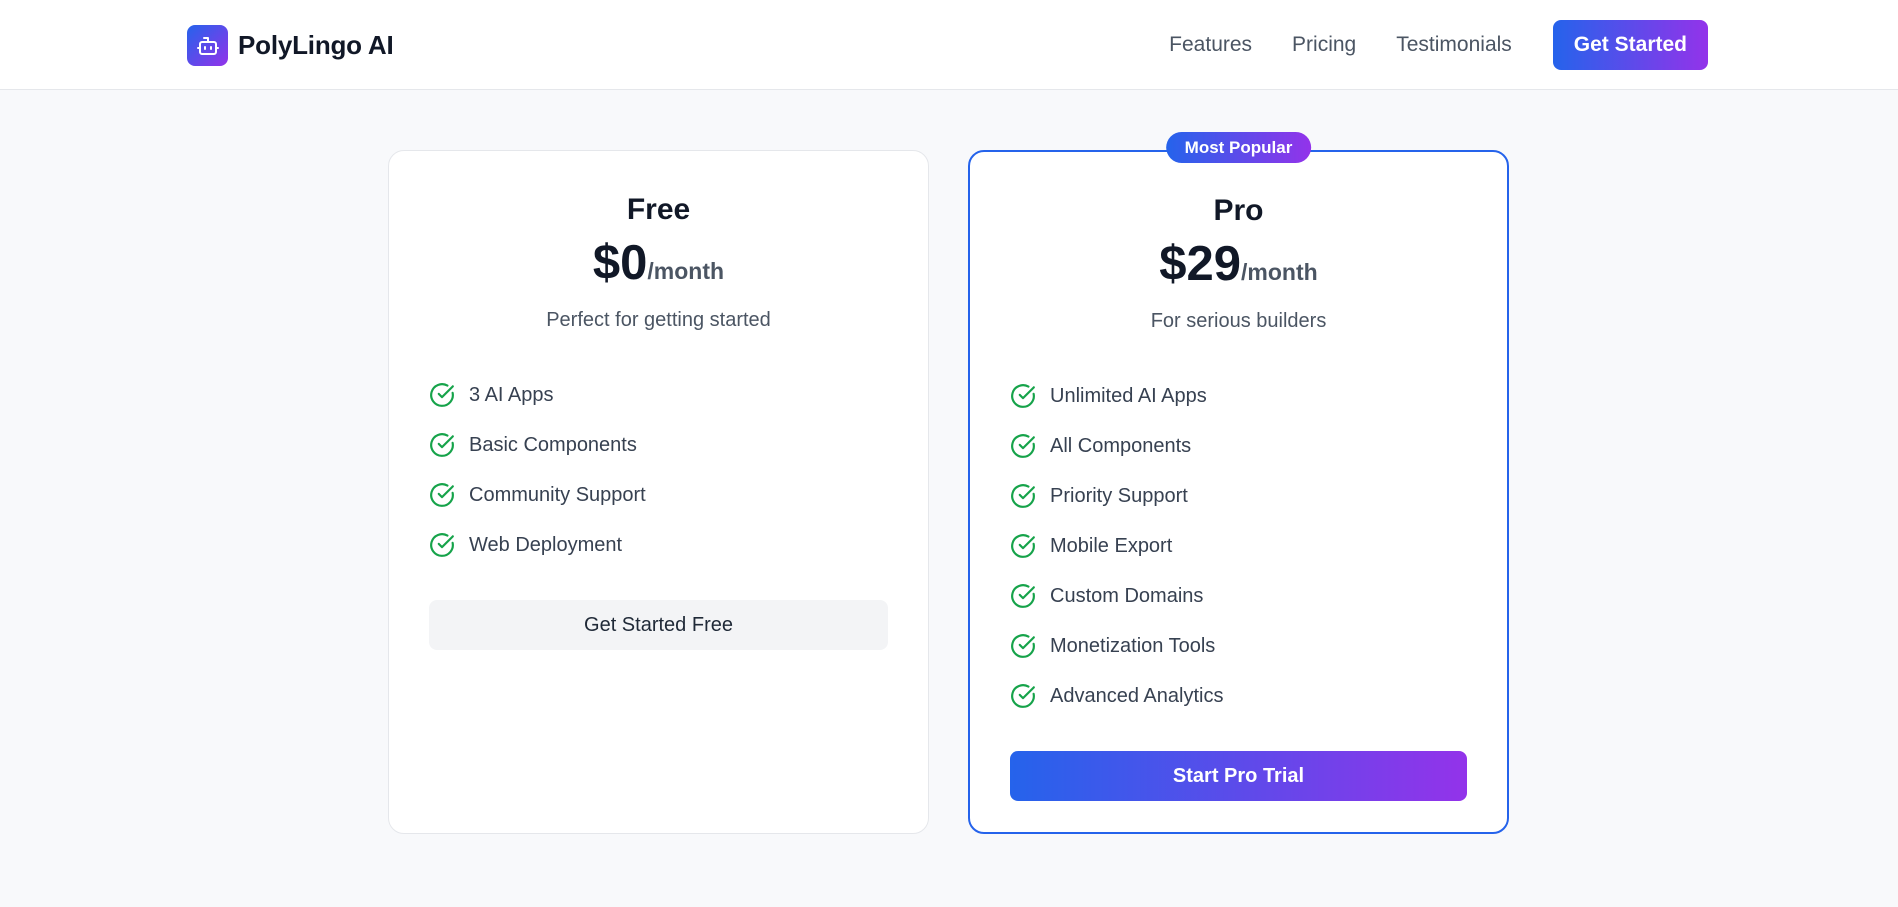 This screenshot has width=1898, height=907. I want to click on feature-label: Advanced Analytics, so click(1137, 695).